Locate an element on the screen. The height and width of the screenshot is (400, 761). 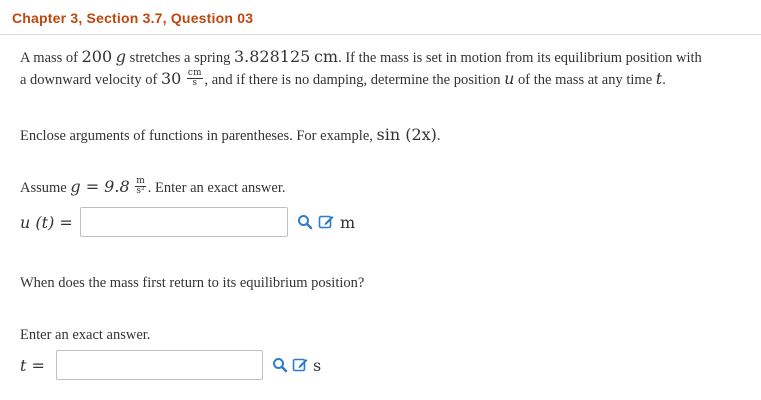
position-answer-input is located at coordinates (184, 222).